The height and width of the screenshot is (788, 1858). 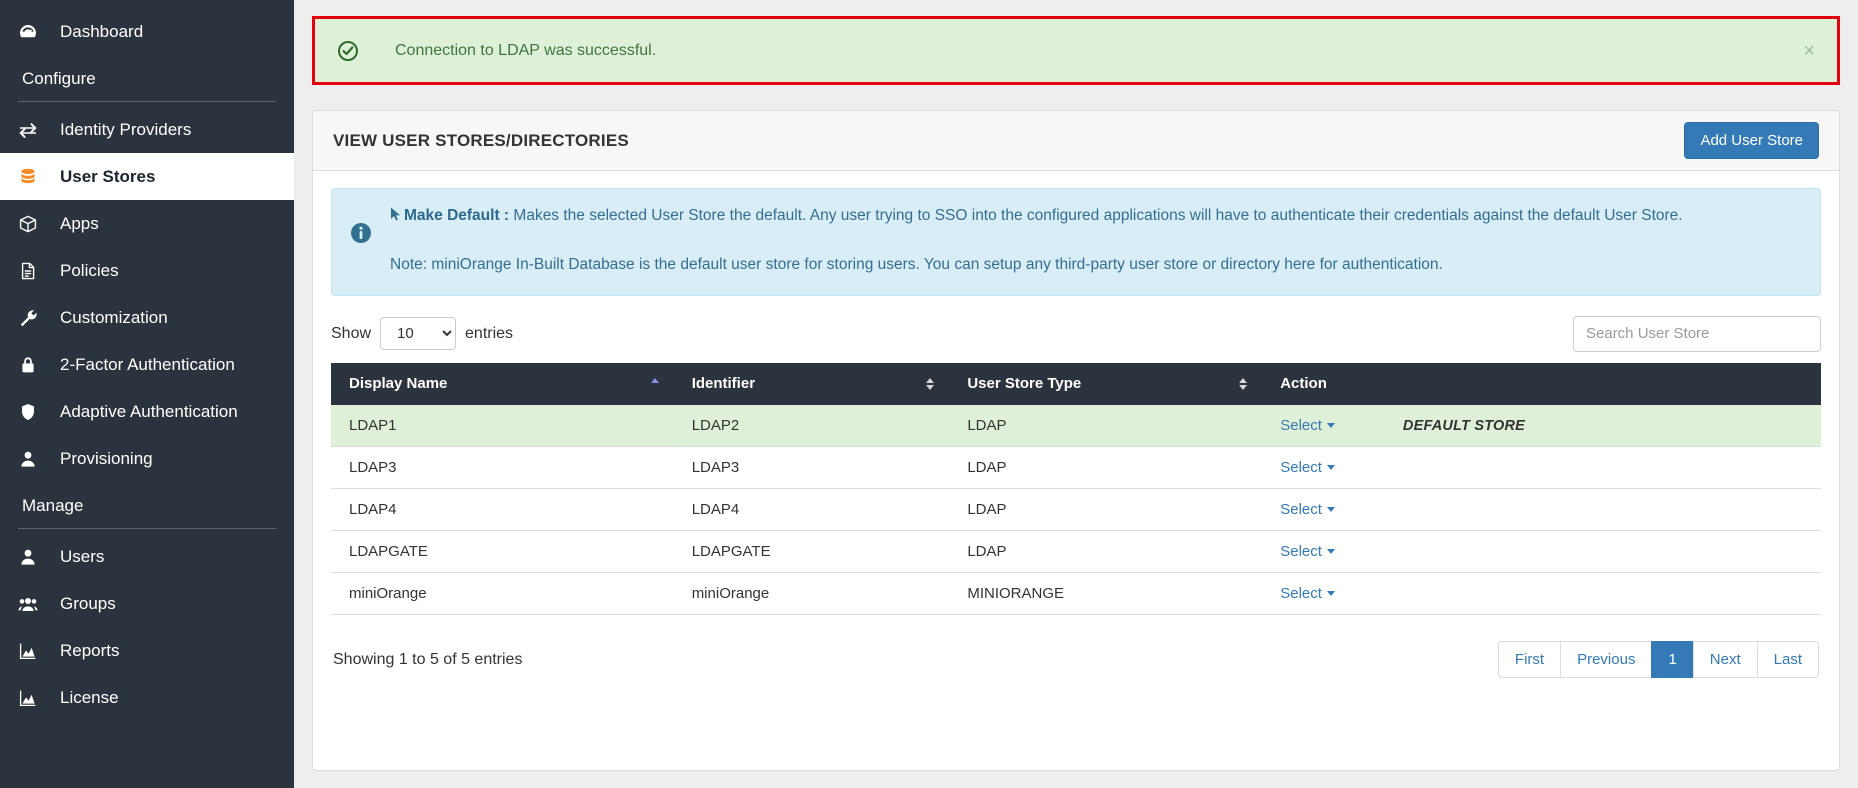 I want to click on check-circle-icon, so click(x=348, y=51).